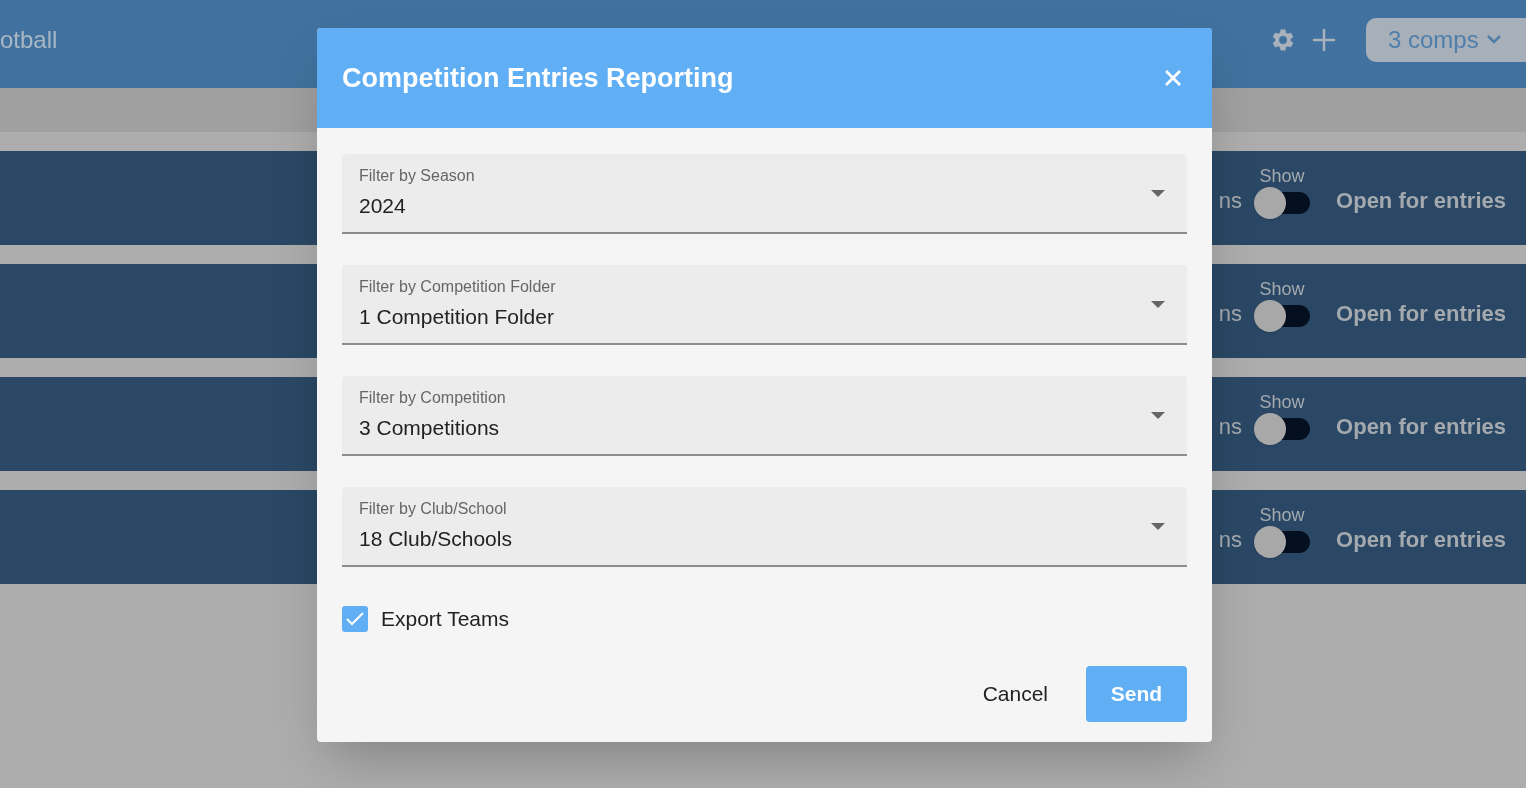 Image resolution: width=1526 pixels, height=788 pixels. I want to click on check-icon, so click(355, 618).